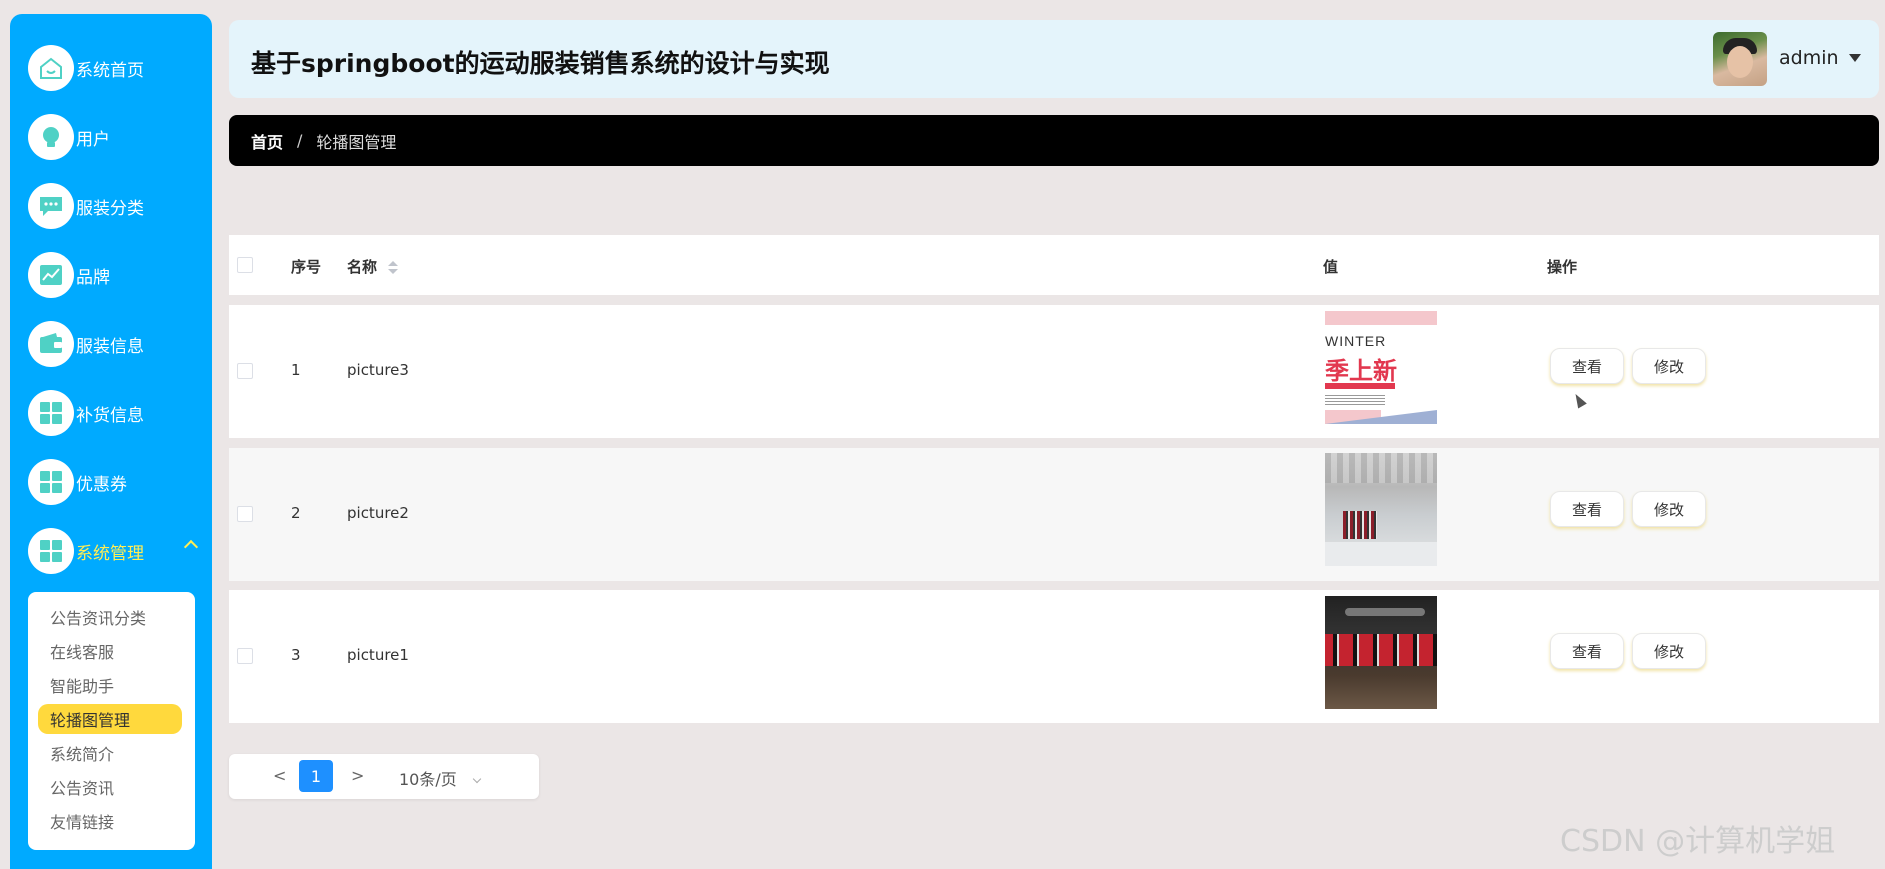 This screenshot has width=1885, height=869. Describe the element at coordinates (1054, 140) in the screenshot. I see `breadcrumb: 首页 / 轮播图管理` at that location.